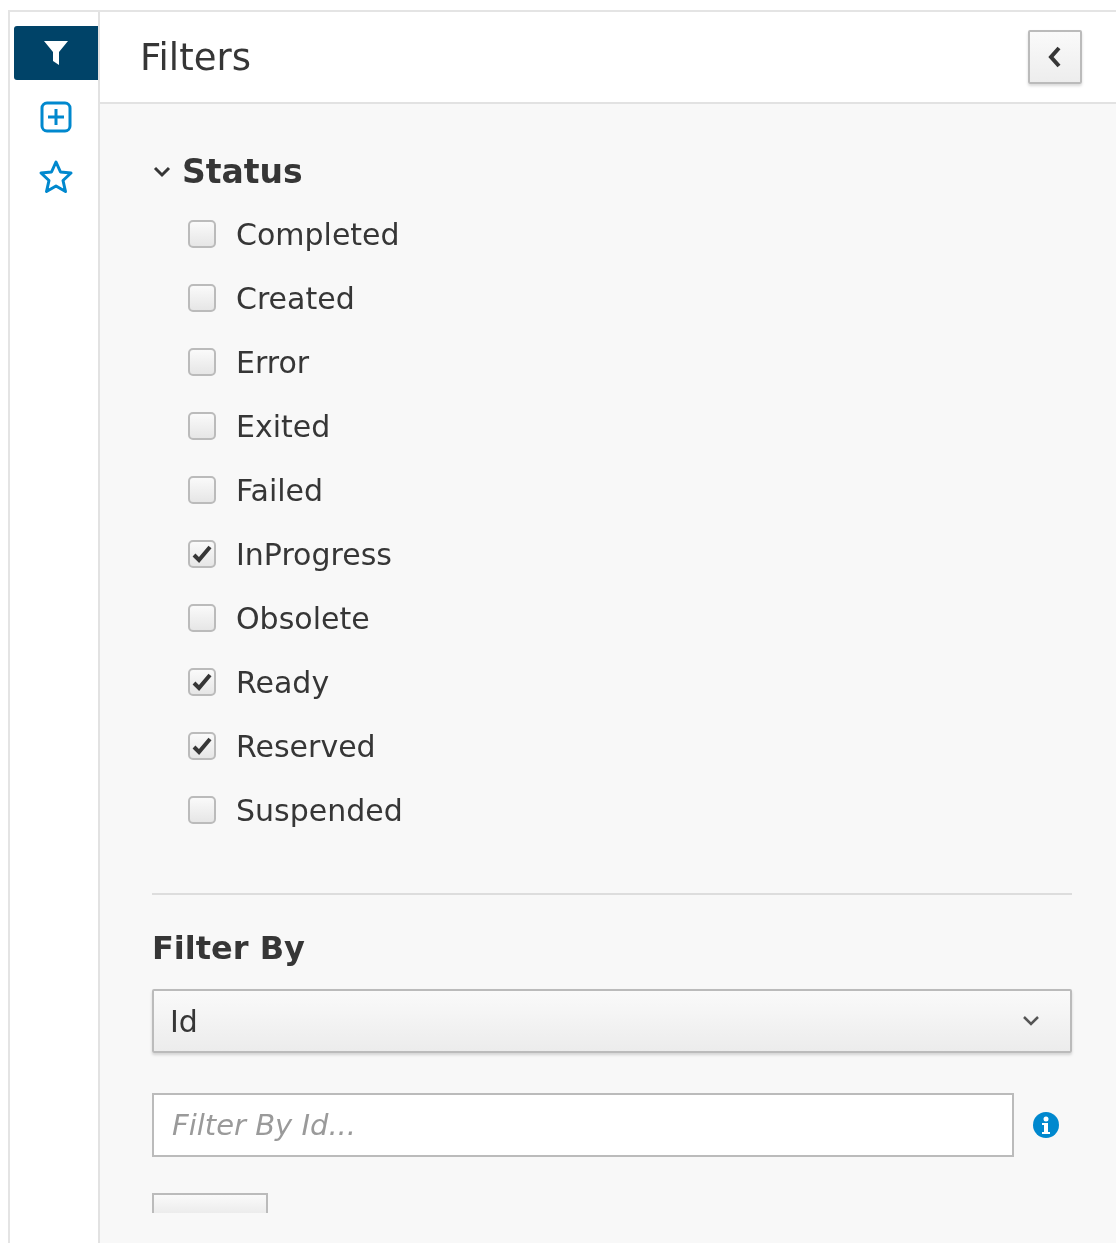 This screenshot has height=1243, width=1116. I want to click on checkbox-label: Obsolete, so click(303, 618).